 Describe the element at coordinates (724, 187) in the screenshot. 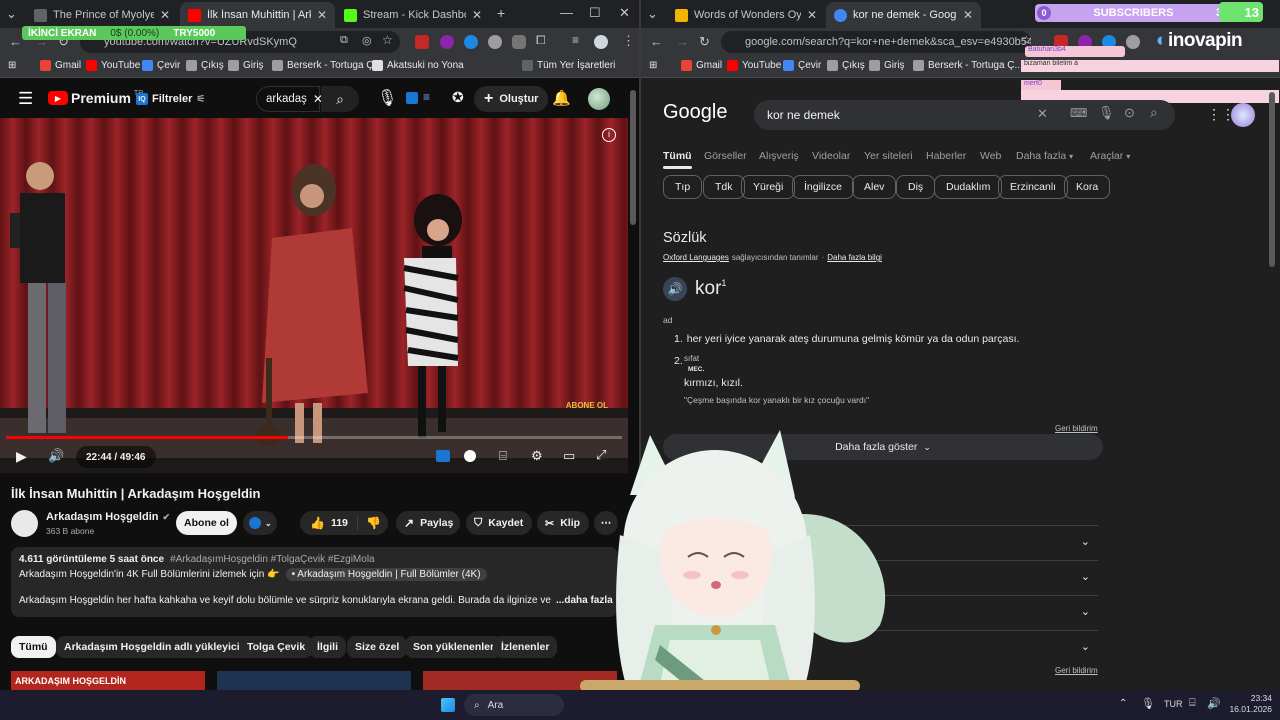

I see `related-chip: Tdk` at that location.